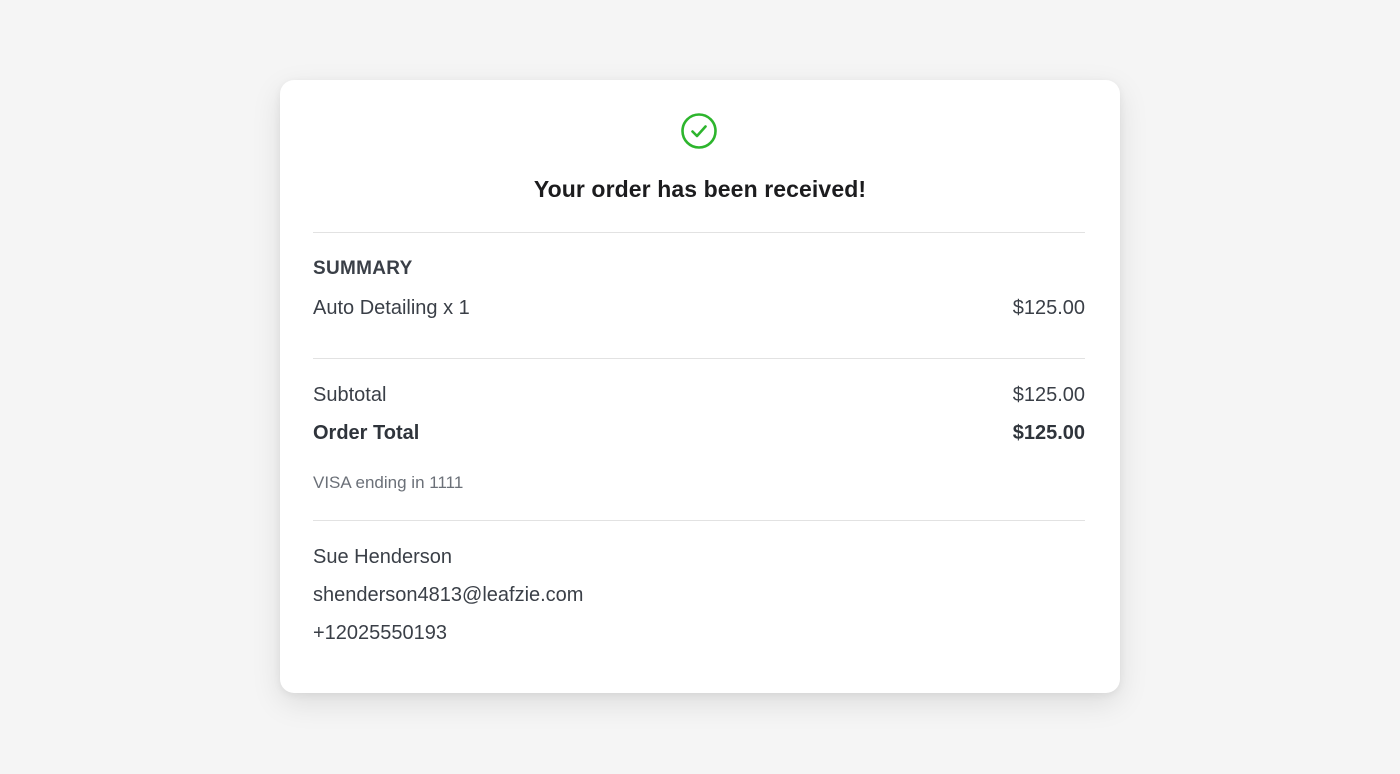  What do you see at coordinates (366, 433) in the screenshot?
I see `order-total-label: Order Total` at bounding box center [366, 433].